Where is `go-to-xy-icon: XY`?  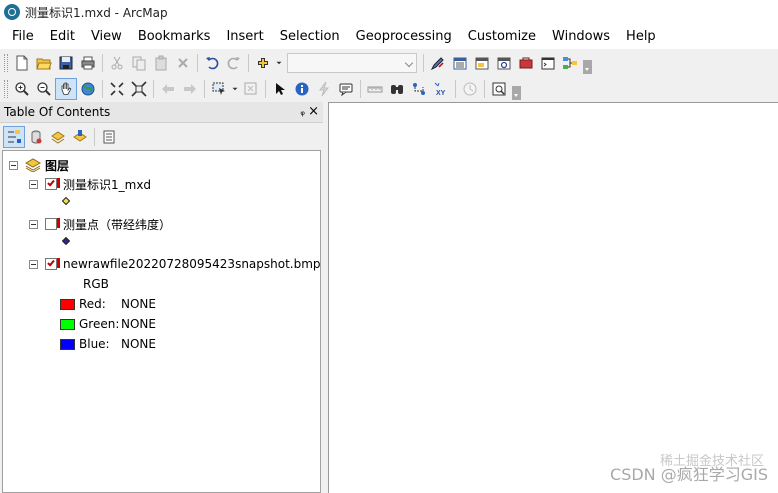 go-to-xy-icon: XY is located at coordinates (441, 89).